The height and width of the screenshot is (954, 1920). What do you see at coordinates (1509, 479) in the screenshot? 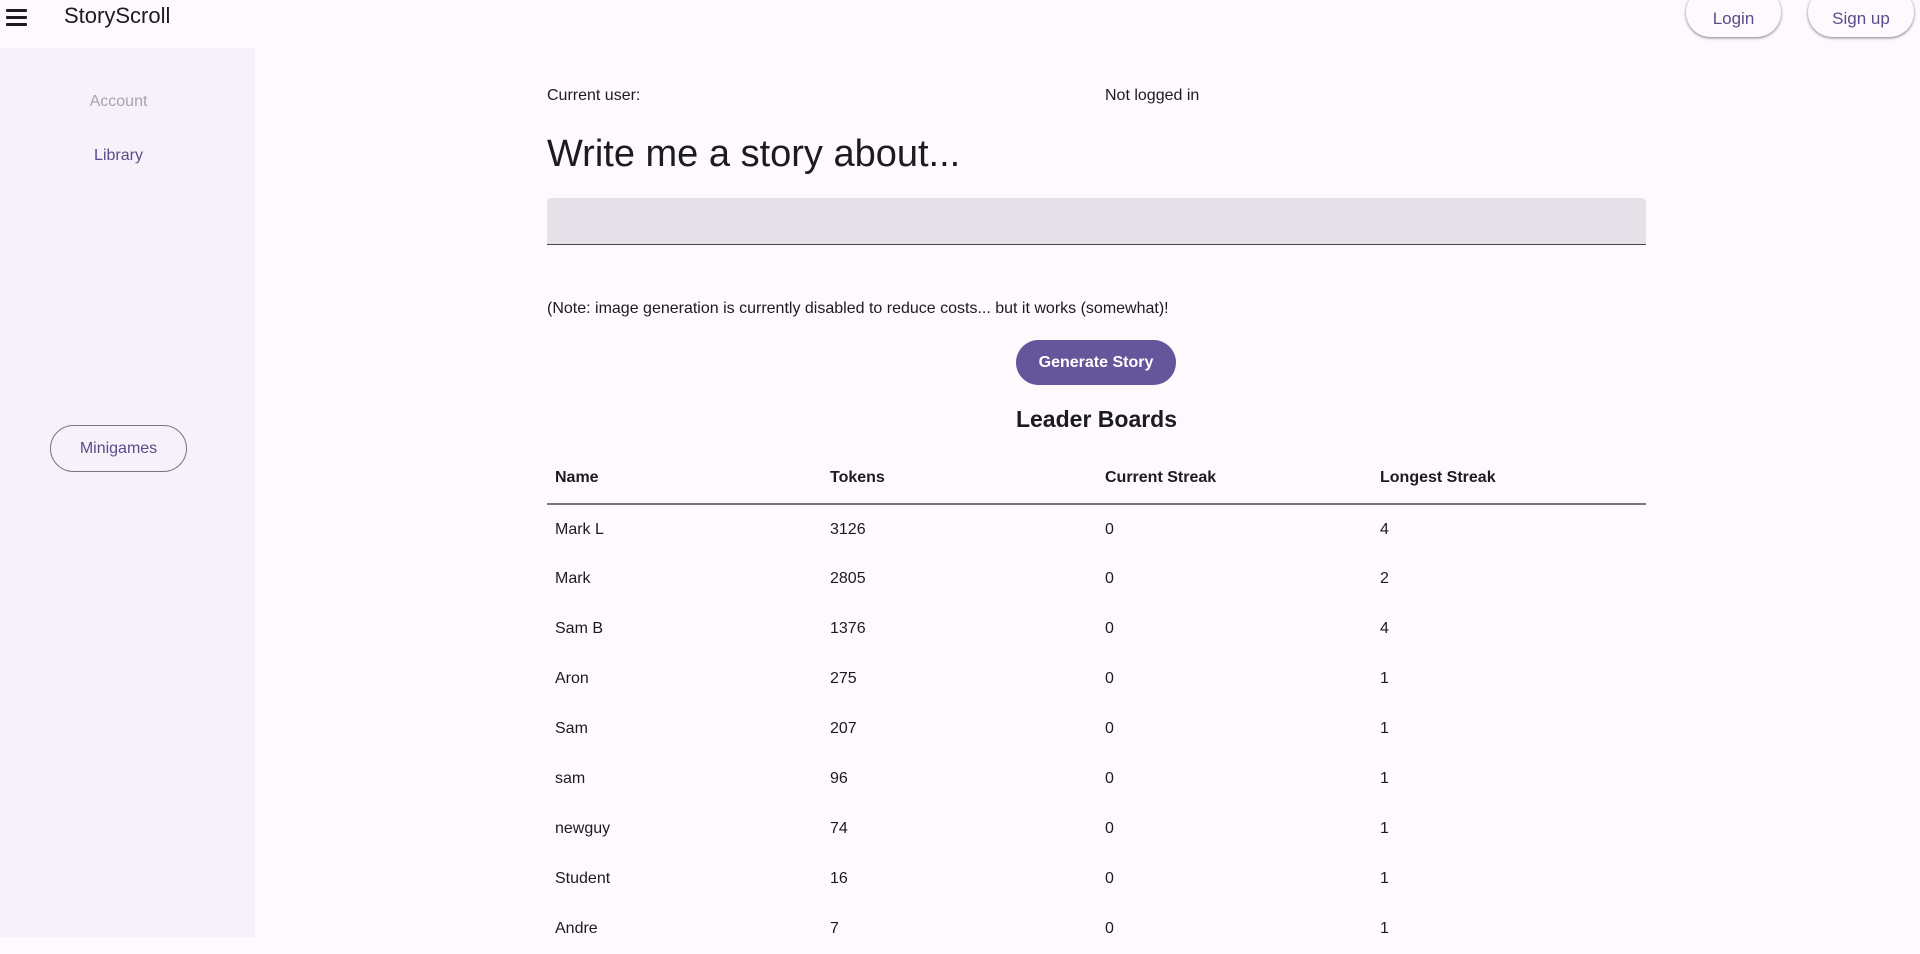
I see `column-header-longest-streak: Longest Streak` at bounding box center [1509, 479].